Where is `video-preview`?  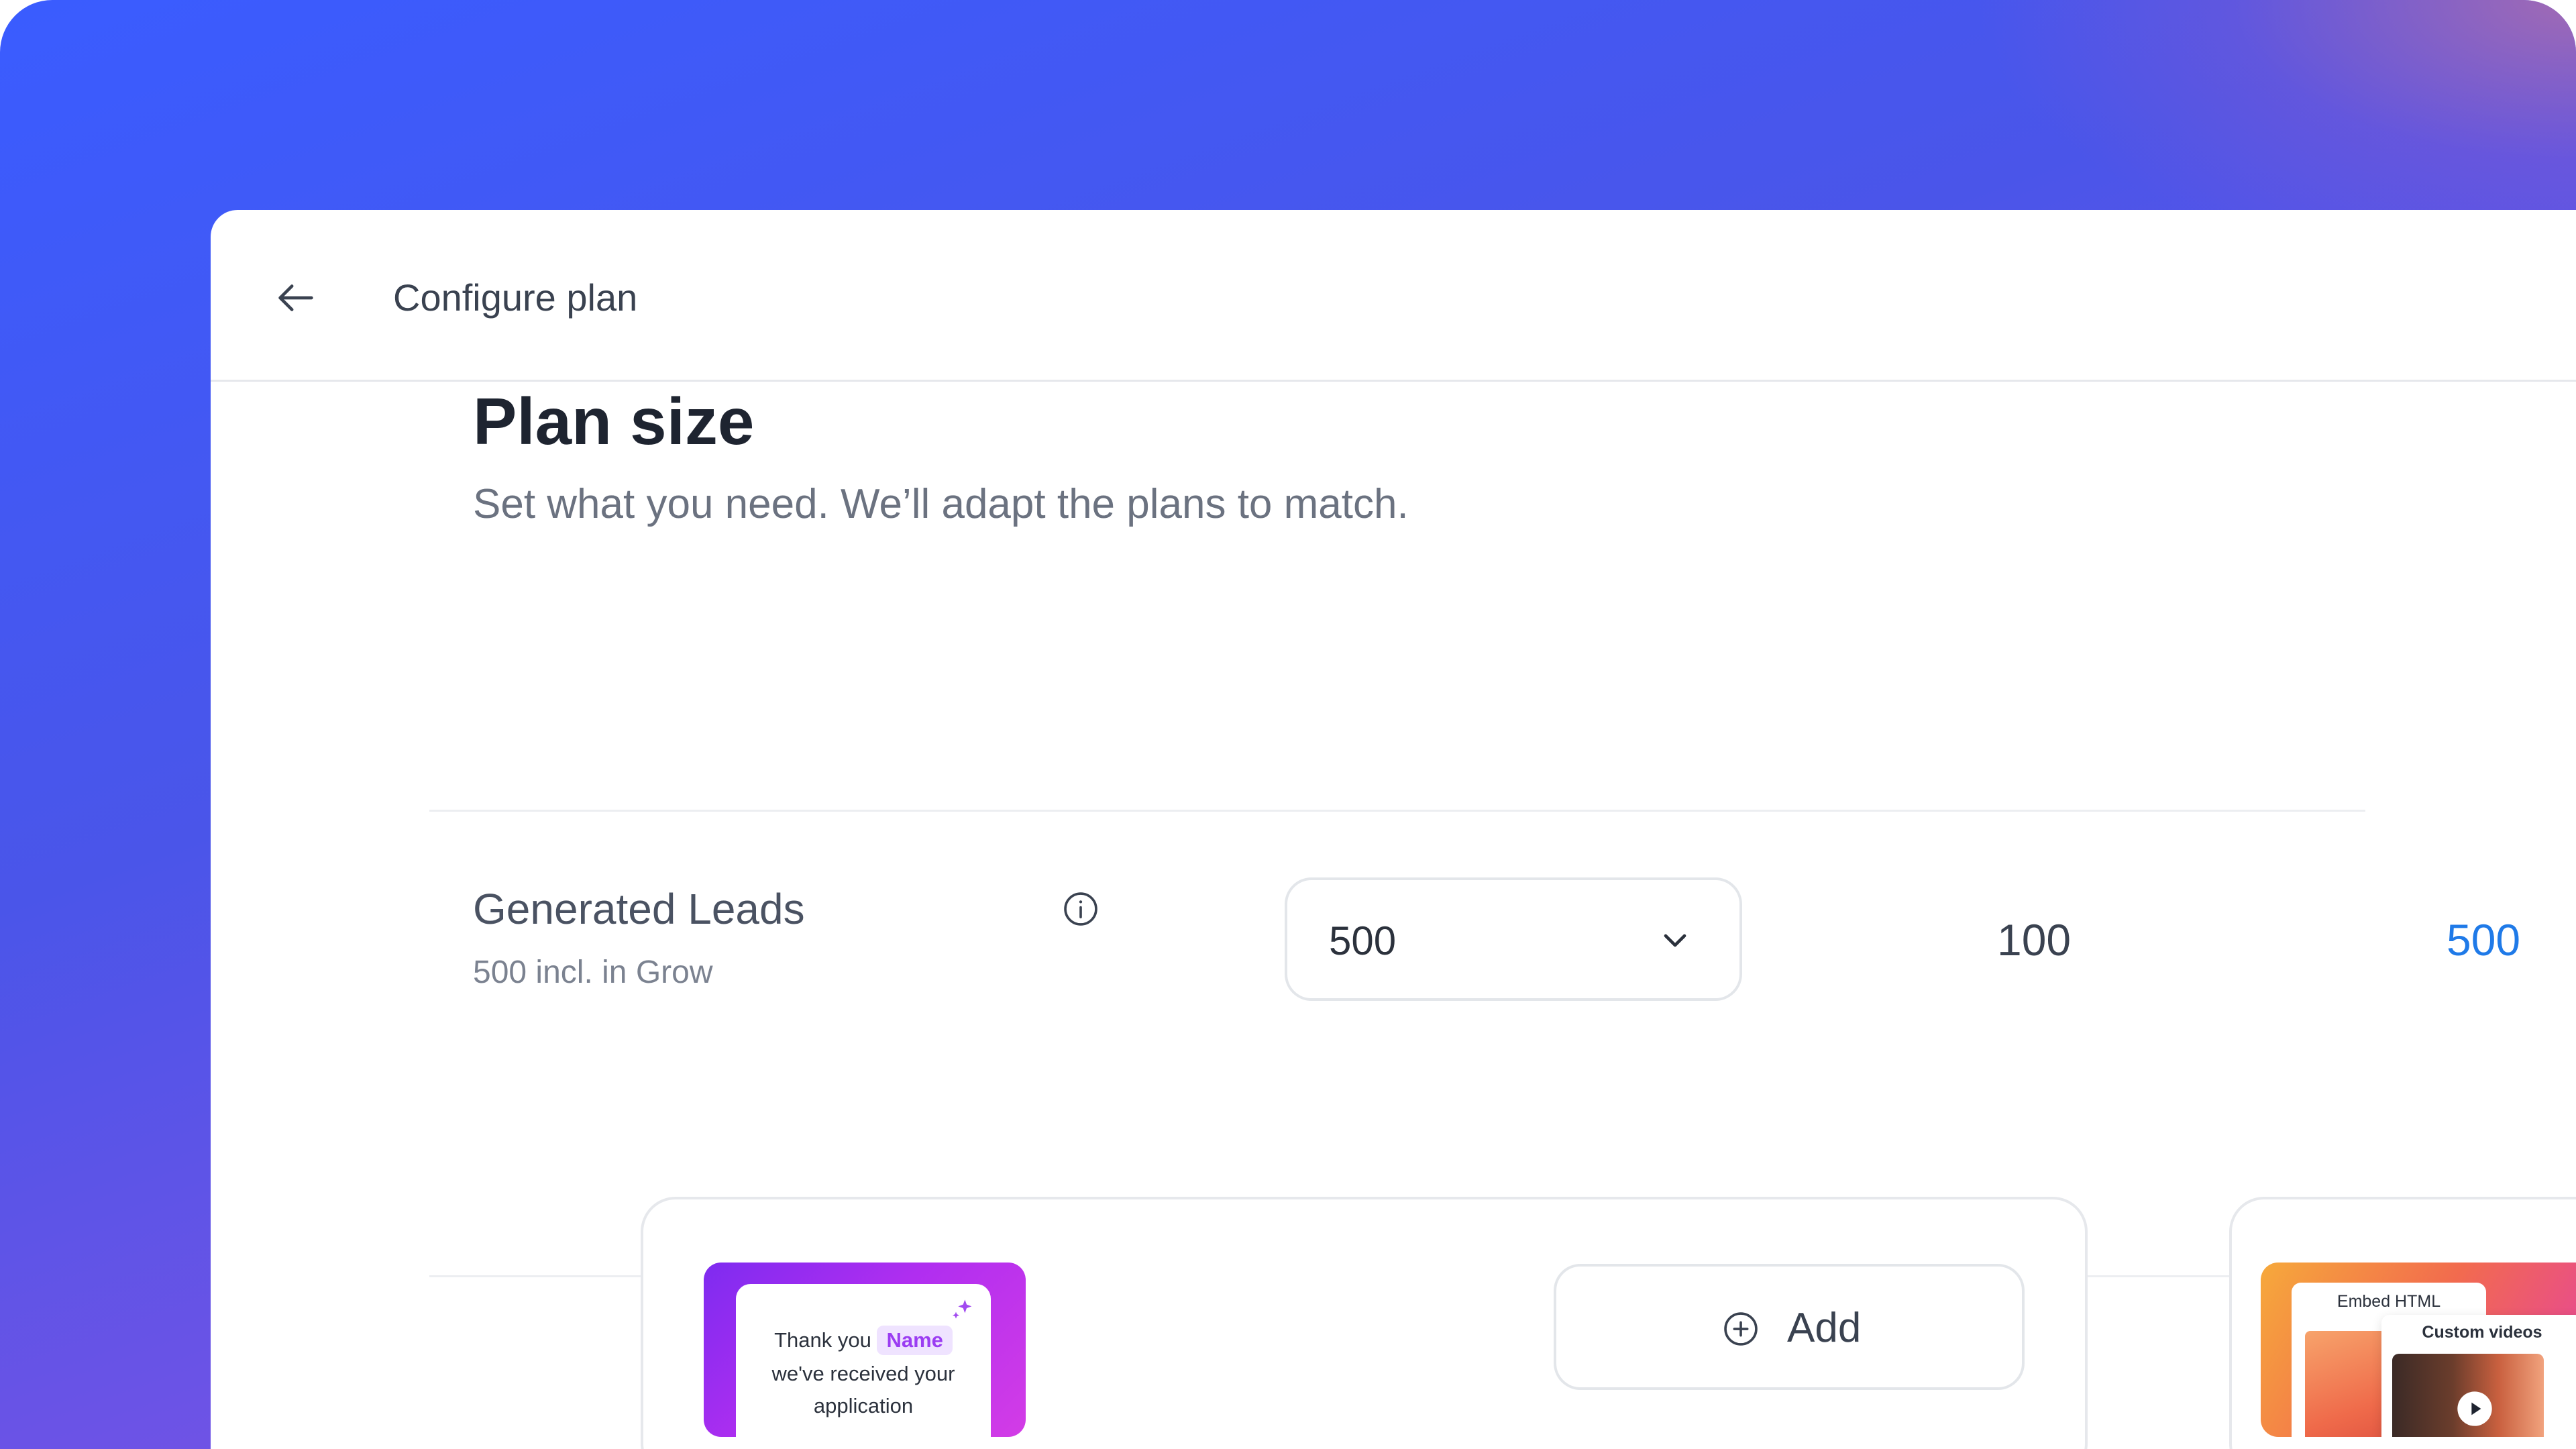
video-preview is located at coordinates (2468, 1395).